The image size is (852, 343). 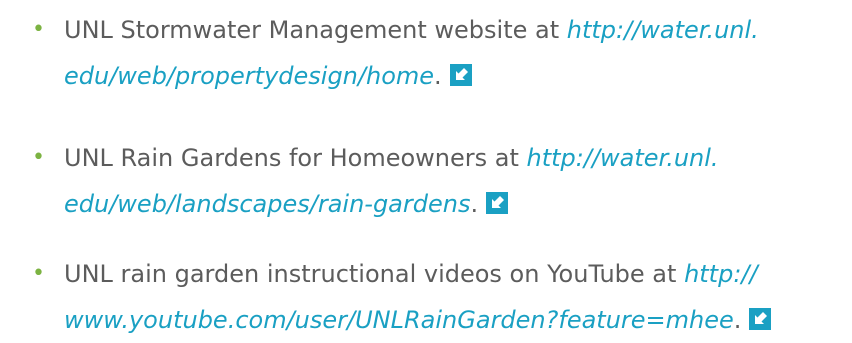 I want to click on resource-description: UNL Stormwater Management website at, so click(x=315, y=30).